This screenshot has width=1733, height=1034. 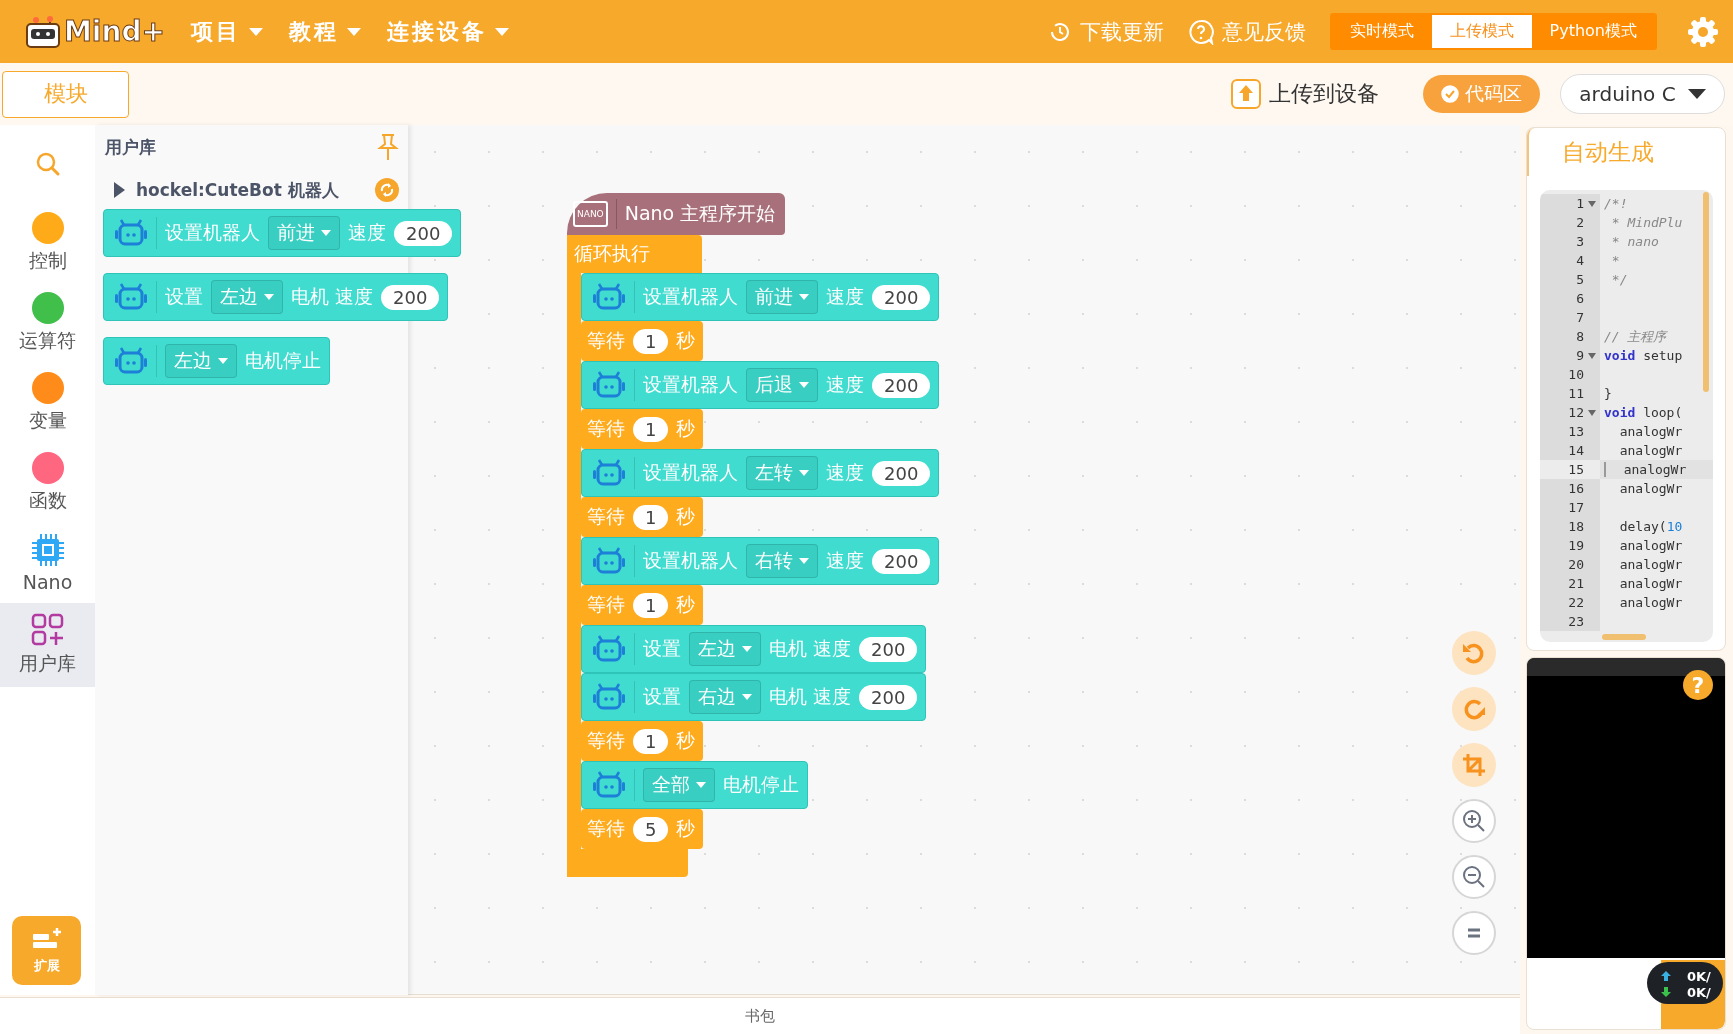 What do you see at coordinates (1474, 933) in the screenshot?
I see `reset-zoom-icon` at bounding box center [1474, 933].